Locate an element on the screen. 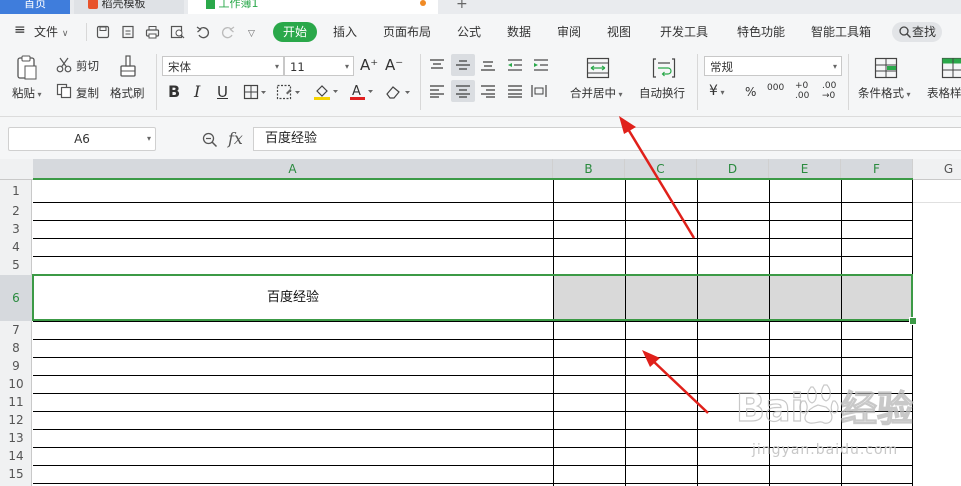  insert-function-button: fx is located at coordinates (235, 138).